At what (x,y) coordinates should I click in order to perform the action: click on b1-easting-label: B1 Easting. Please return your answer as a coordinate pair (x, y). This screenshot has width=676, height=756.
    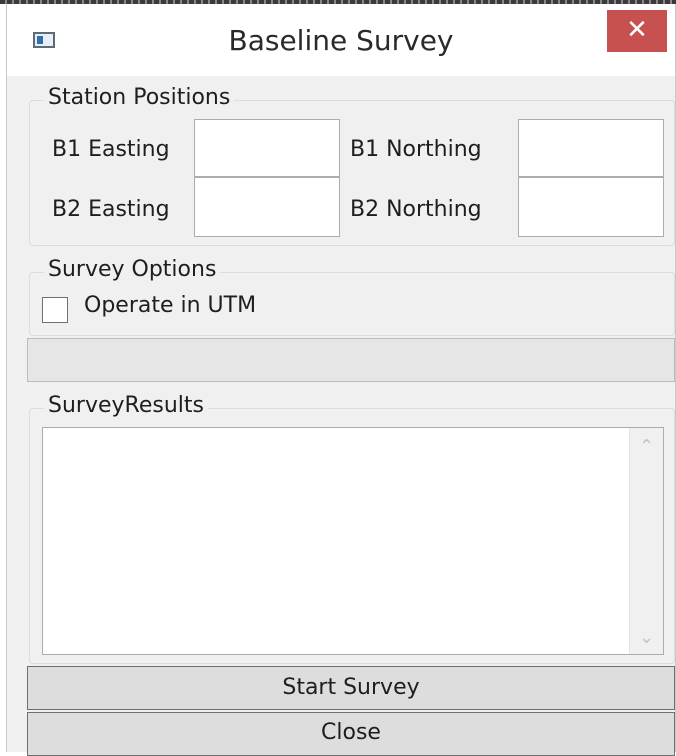
    Looking at the image, I should click on (111, 149).